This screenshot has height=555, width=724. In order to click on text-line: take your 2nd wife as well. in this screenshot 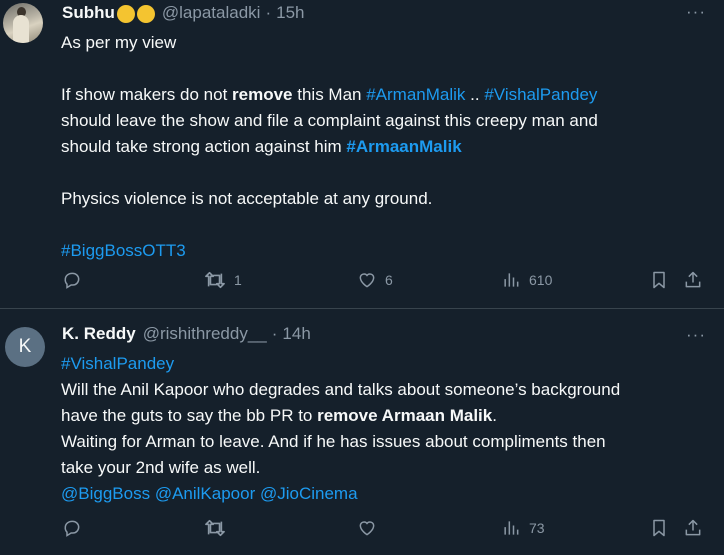, I will do `click(161, 467)`.